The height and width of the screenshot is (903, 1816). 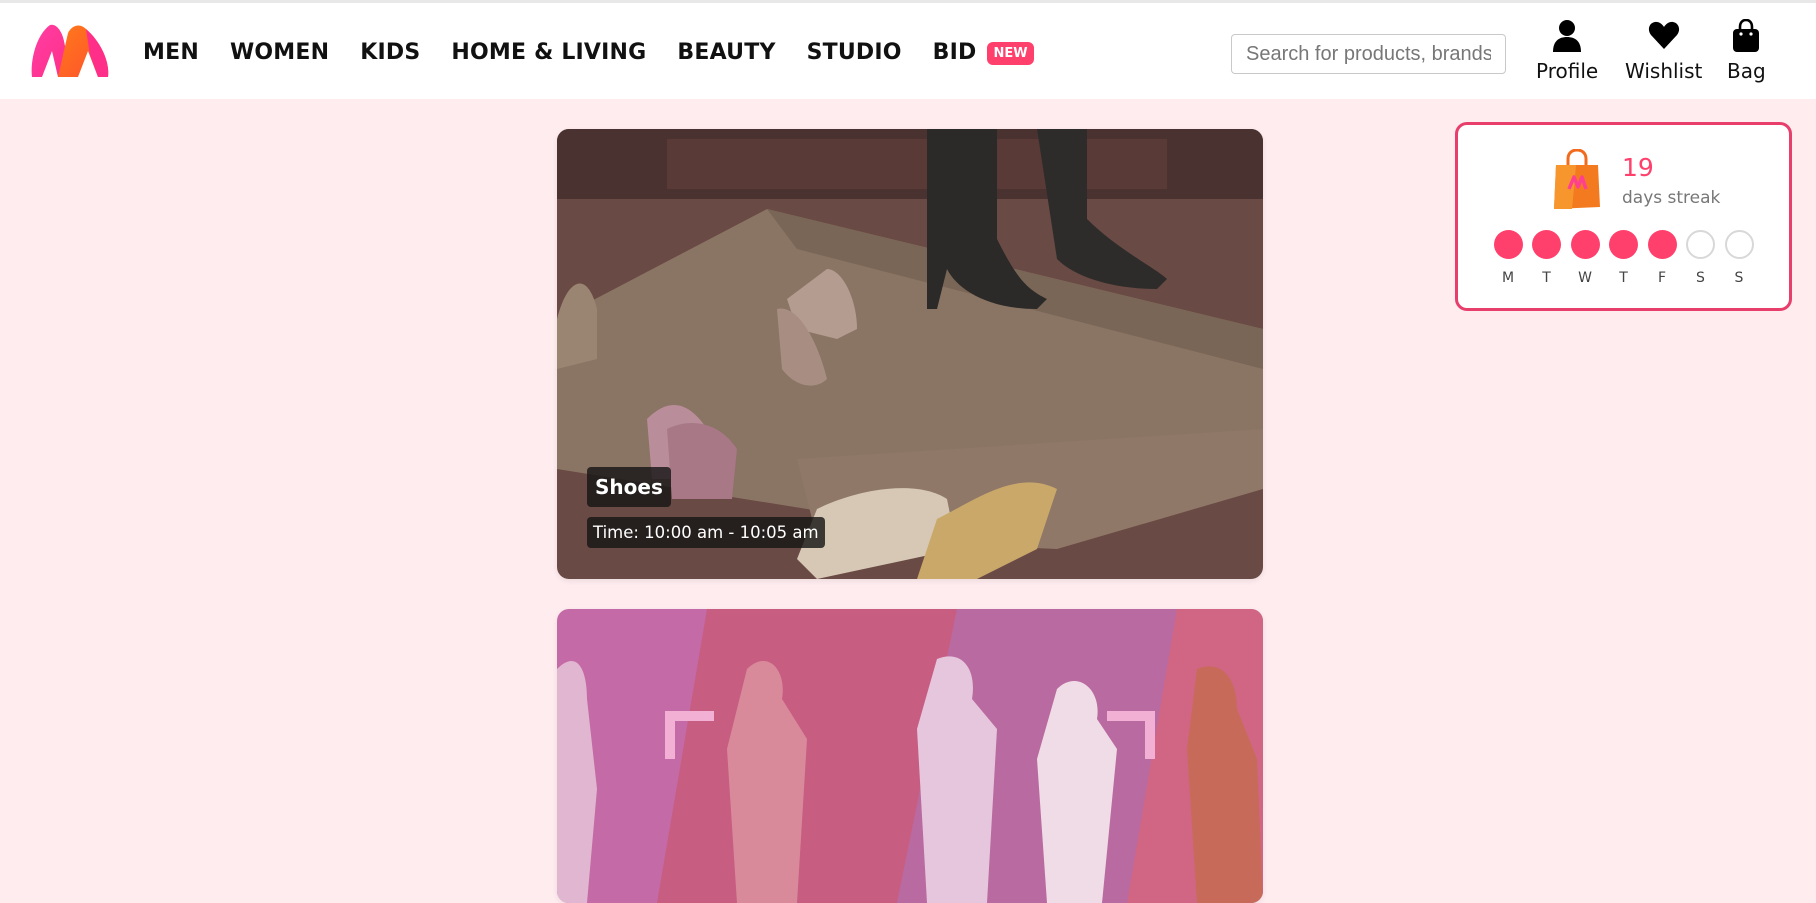 What do you see at coordinates (1010, 53) in the screenshot?
I see `new-badge: NEW` at bounding box center [1010, 53].